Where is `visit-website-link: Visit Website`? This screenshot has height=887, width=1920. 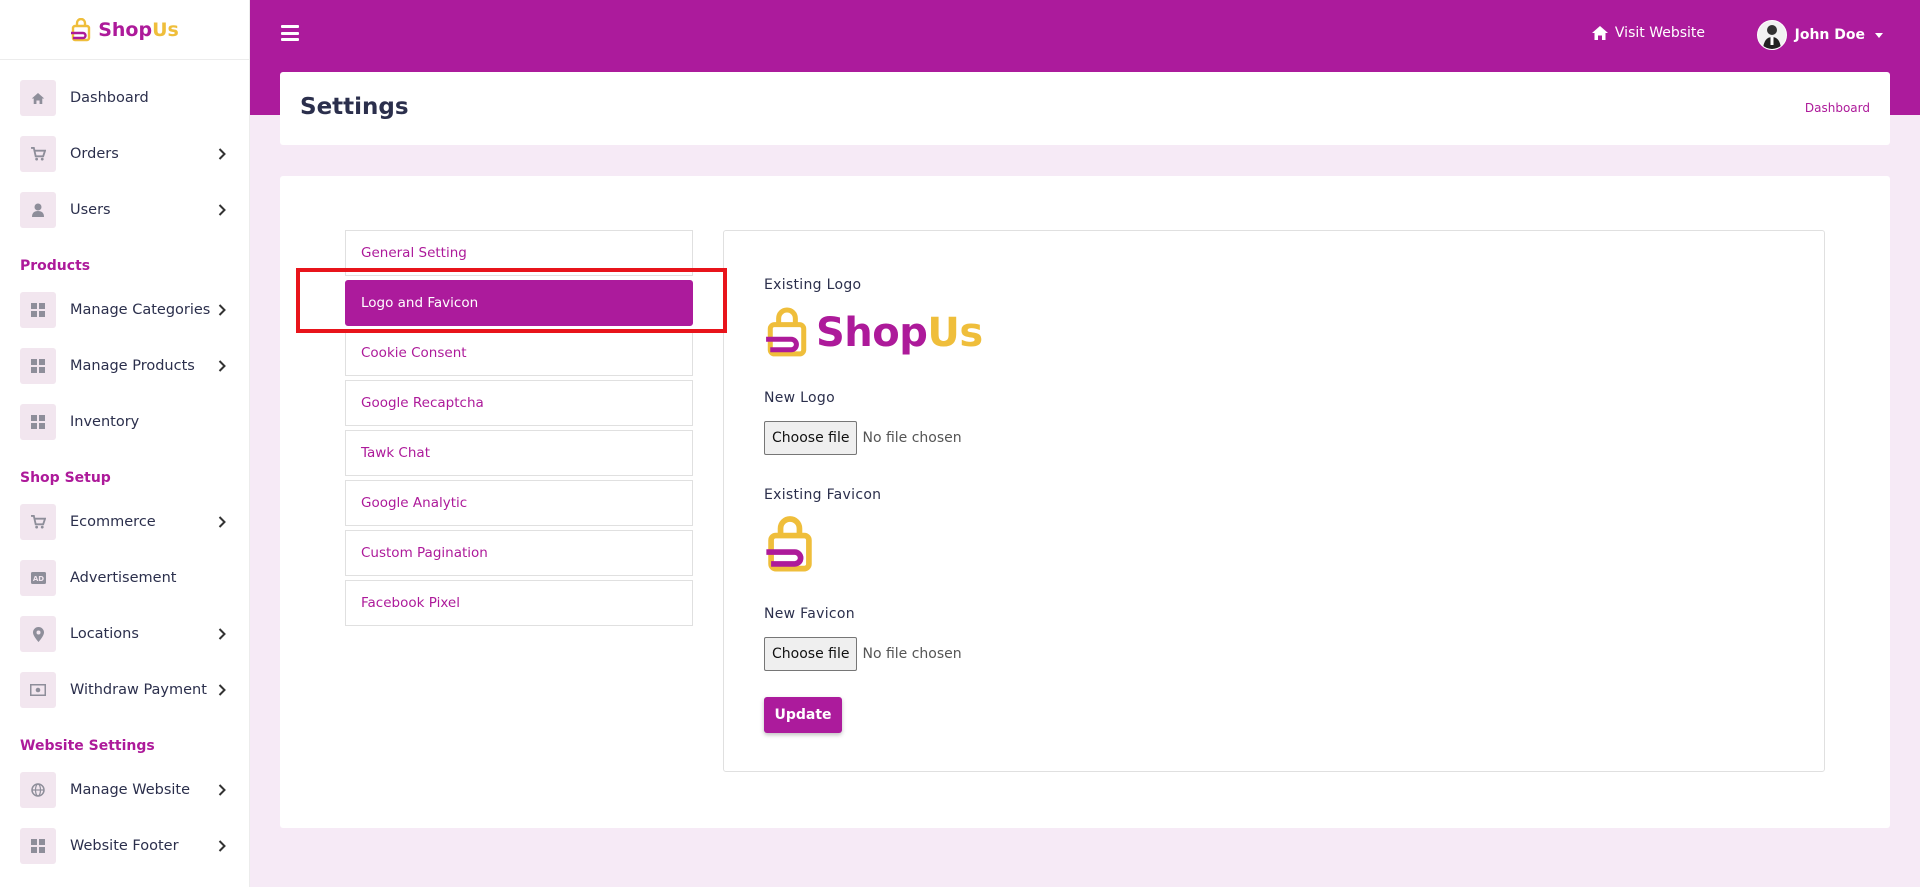 visit-website-link: Visit Website is located at coordinates (1648, 33).